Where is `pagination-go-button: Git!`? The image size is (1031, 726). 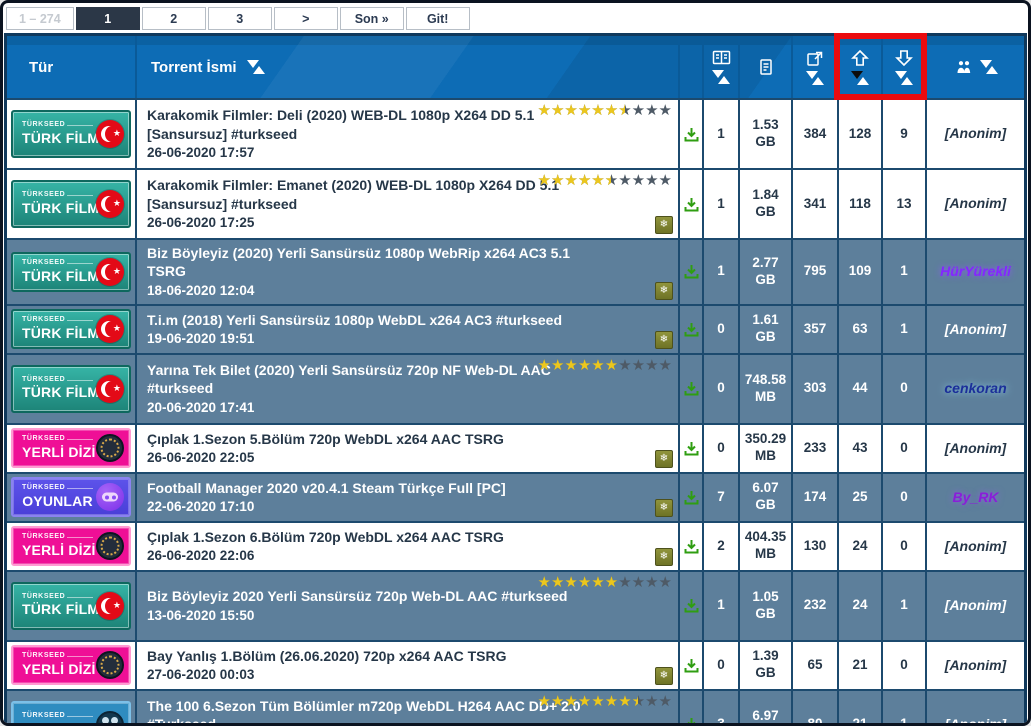 pagination-go-button: Git! is located at coordinates (437, 18).